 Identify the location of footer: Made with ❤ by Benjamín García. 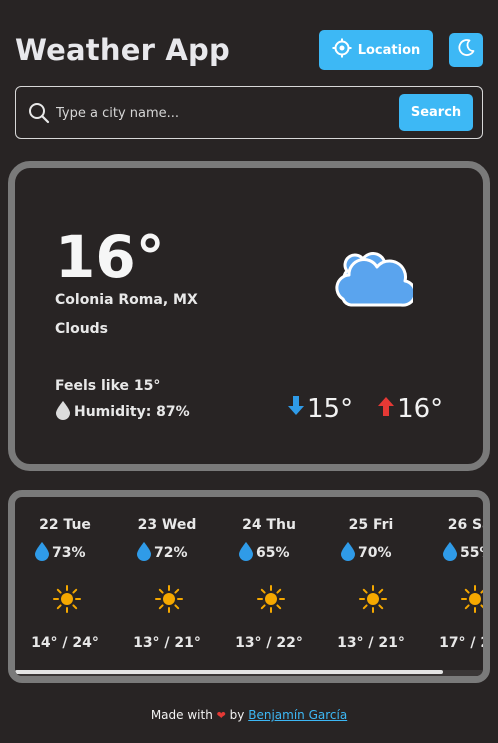
(249, 715).